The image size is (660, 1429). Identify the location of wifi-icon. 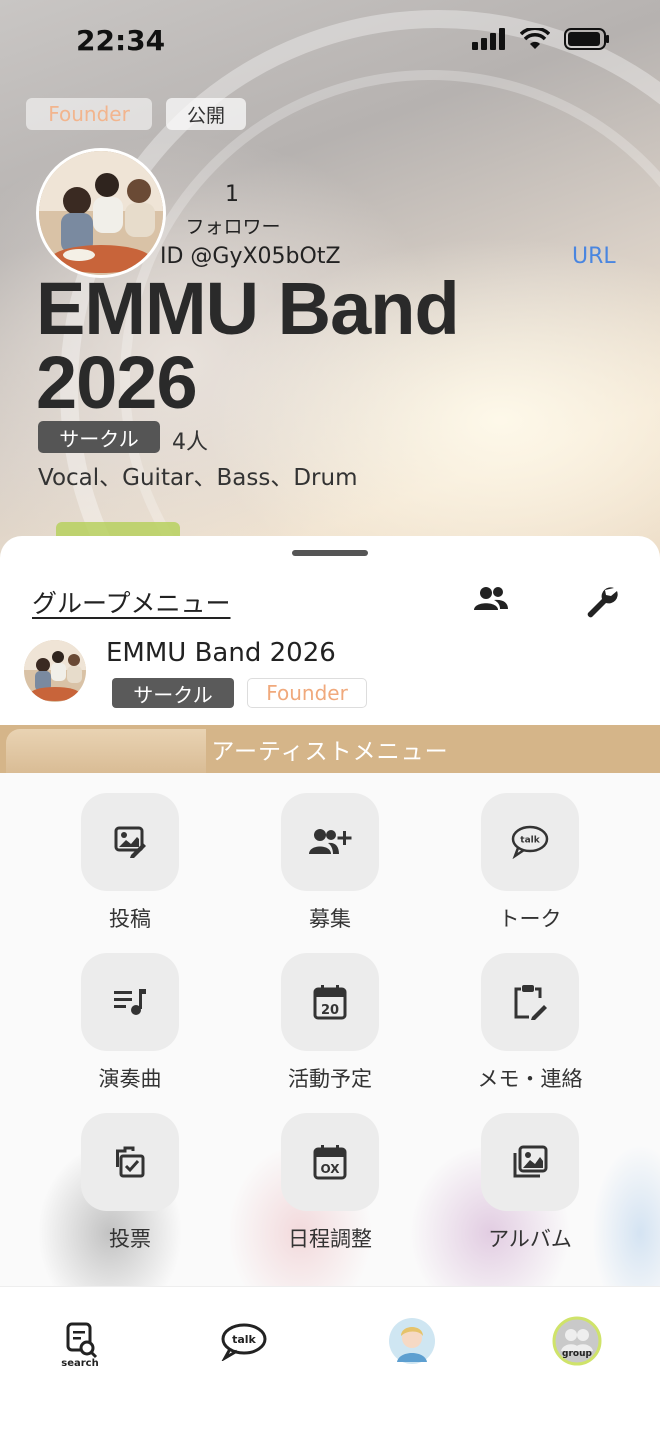
(535, 38).